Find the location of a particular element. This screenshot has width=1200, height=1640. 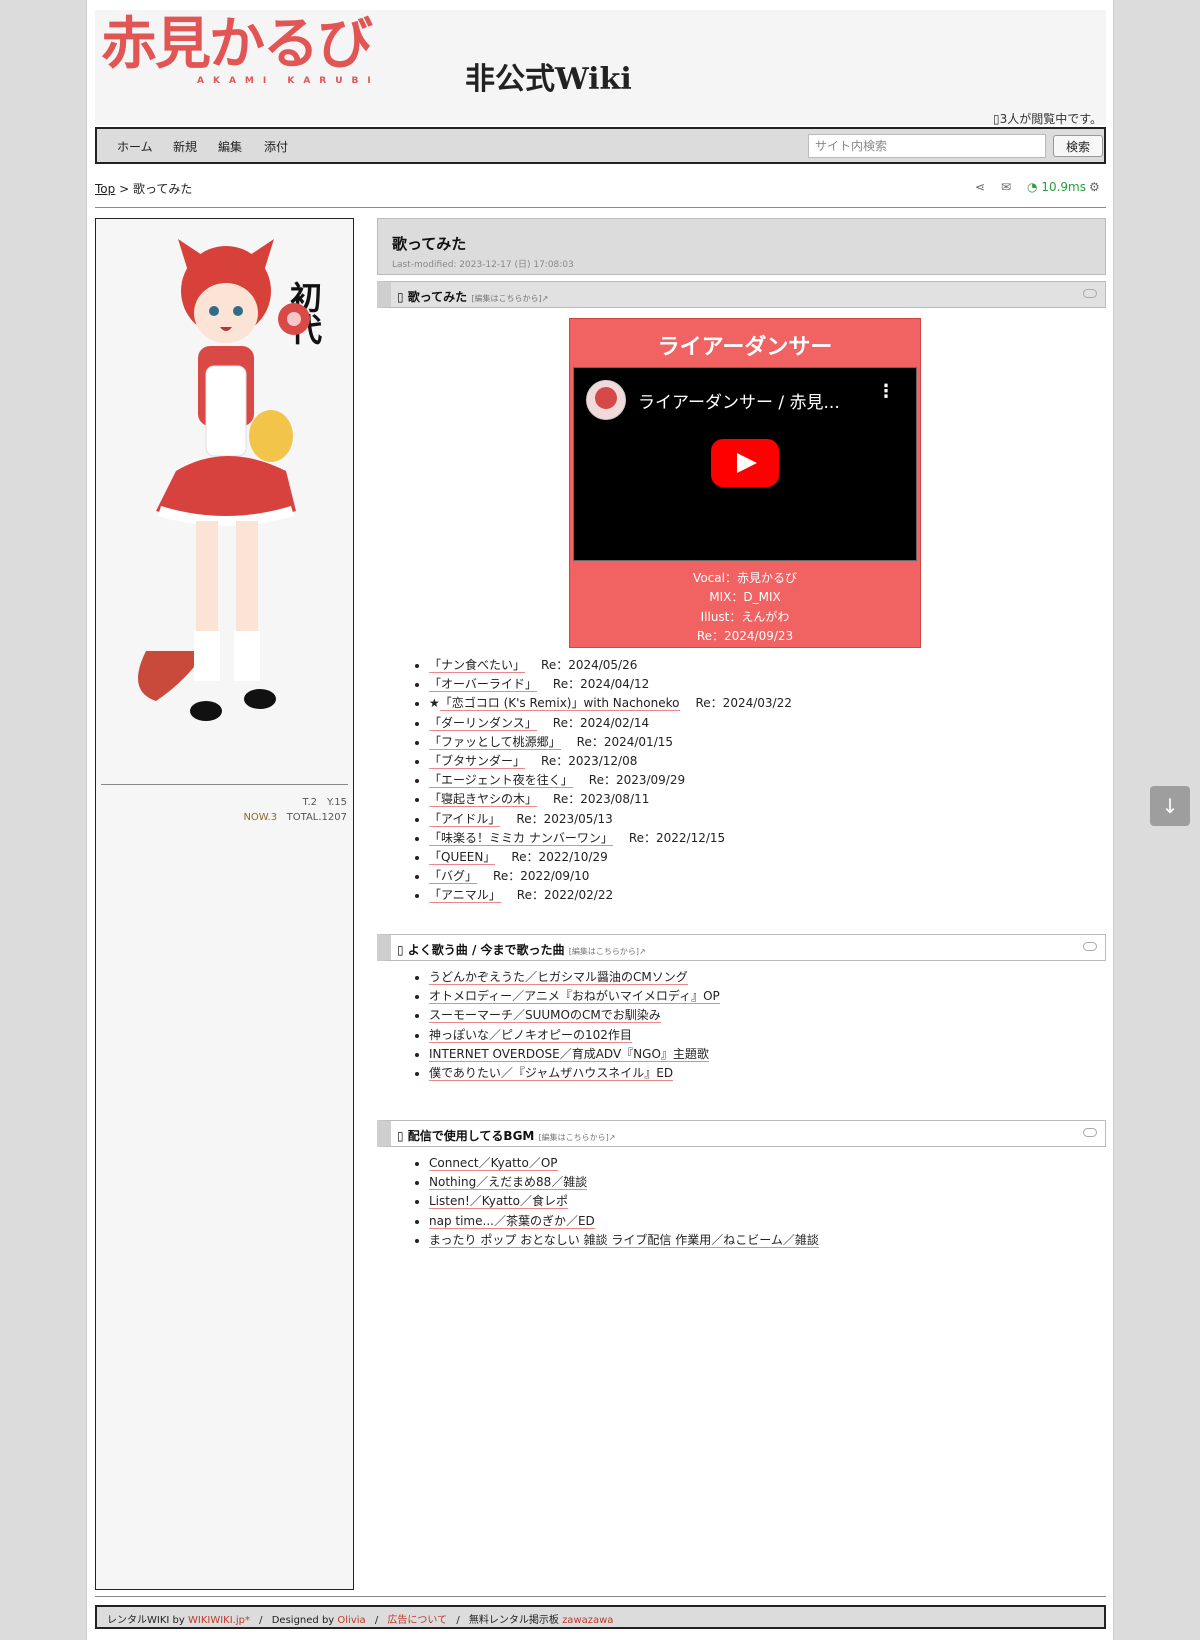

song-link: 「アイドル」 is located at coordinates (465, 819).